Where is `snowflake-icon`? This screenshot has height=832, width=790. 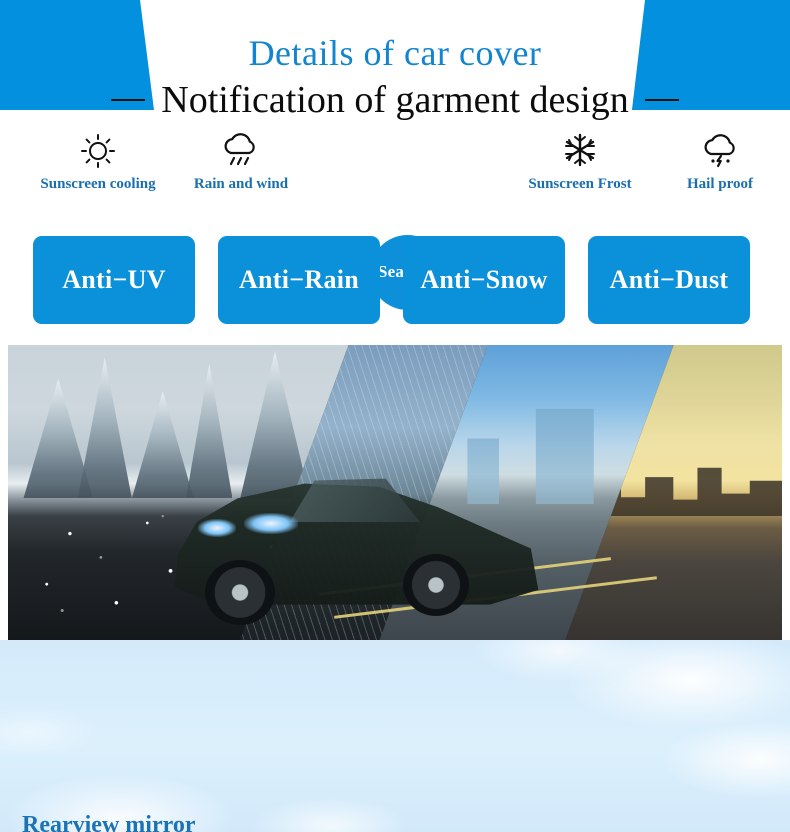
snowflake-icon is located at coordinates (580, 150).